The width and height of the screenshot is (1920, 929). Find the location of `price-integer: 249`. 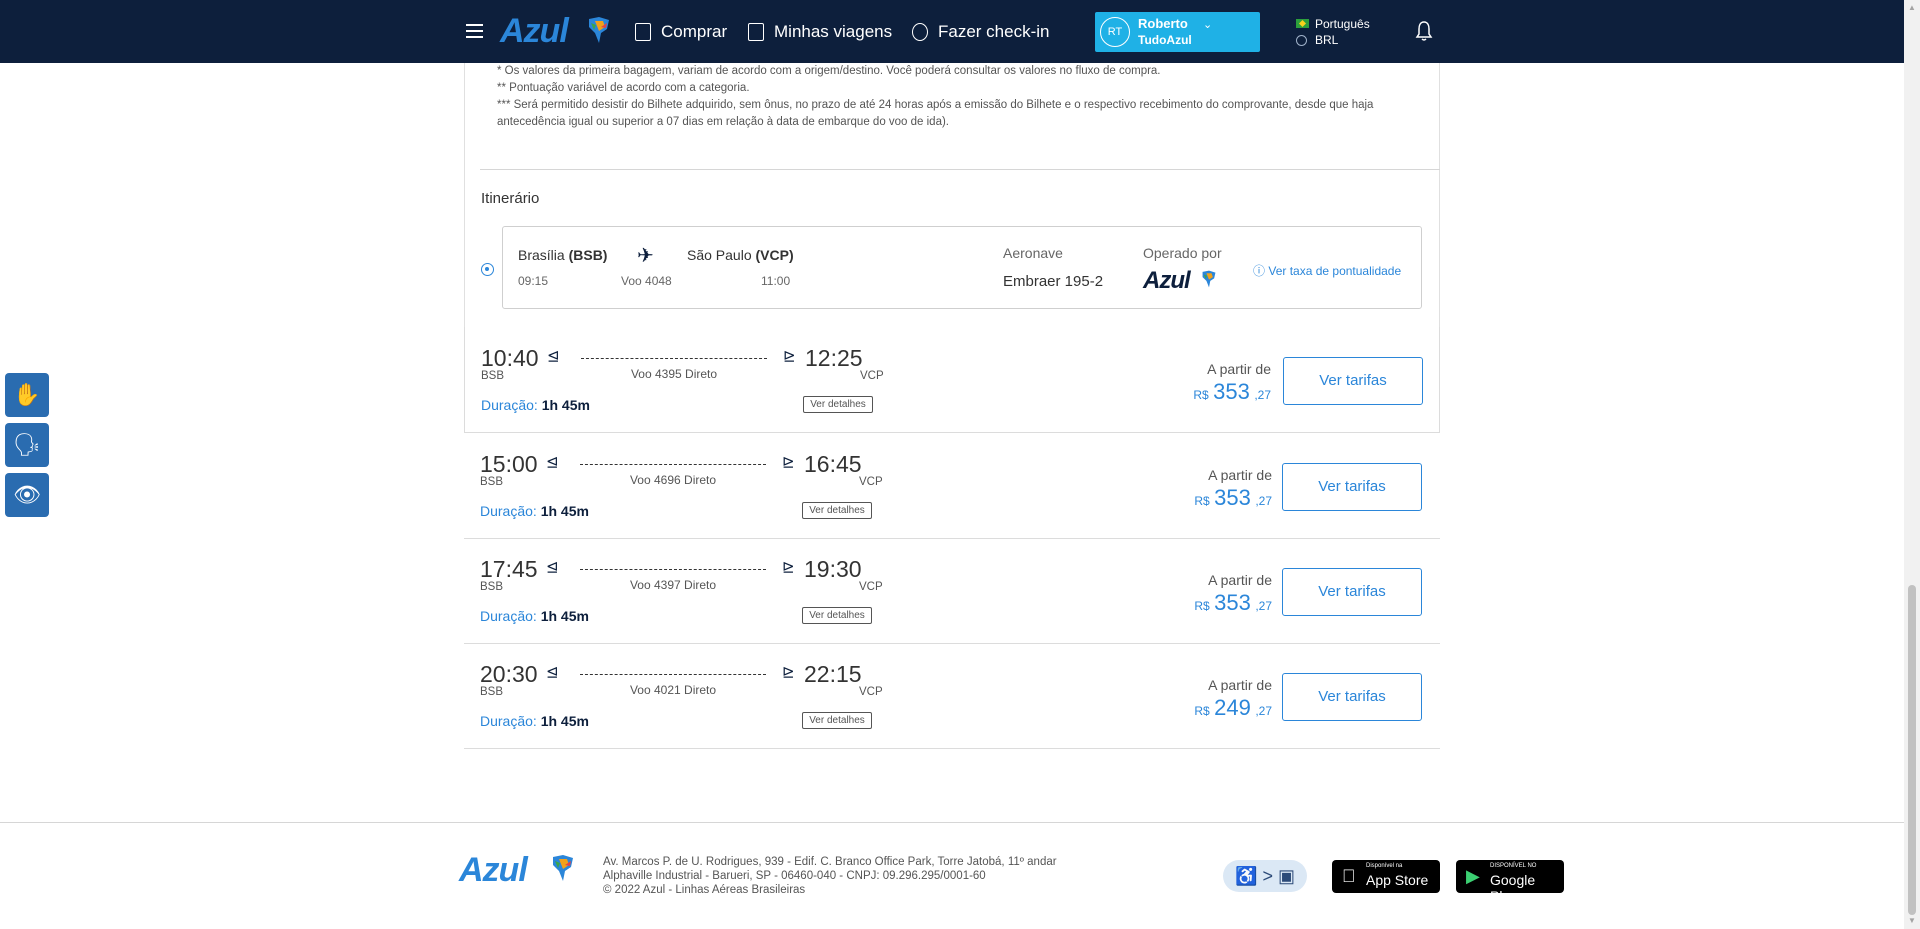

price-integer: 249 is located at coordinates (1232, 707).